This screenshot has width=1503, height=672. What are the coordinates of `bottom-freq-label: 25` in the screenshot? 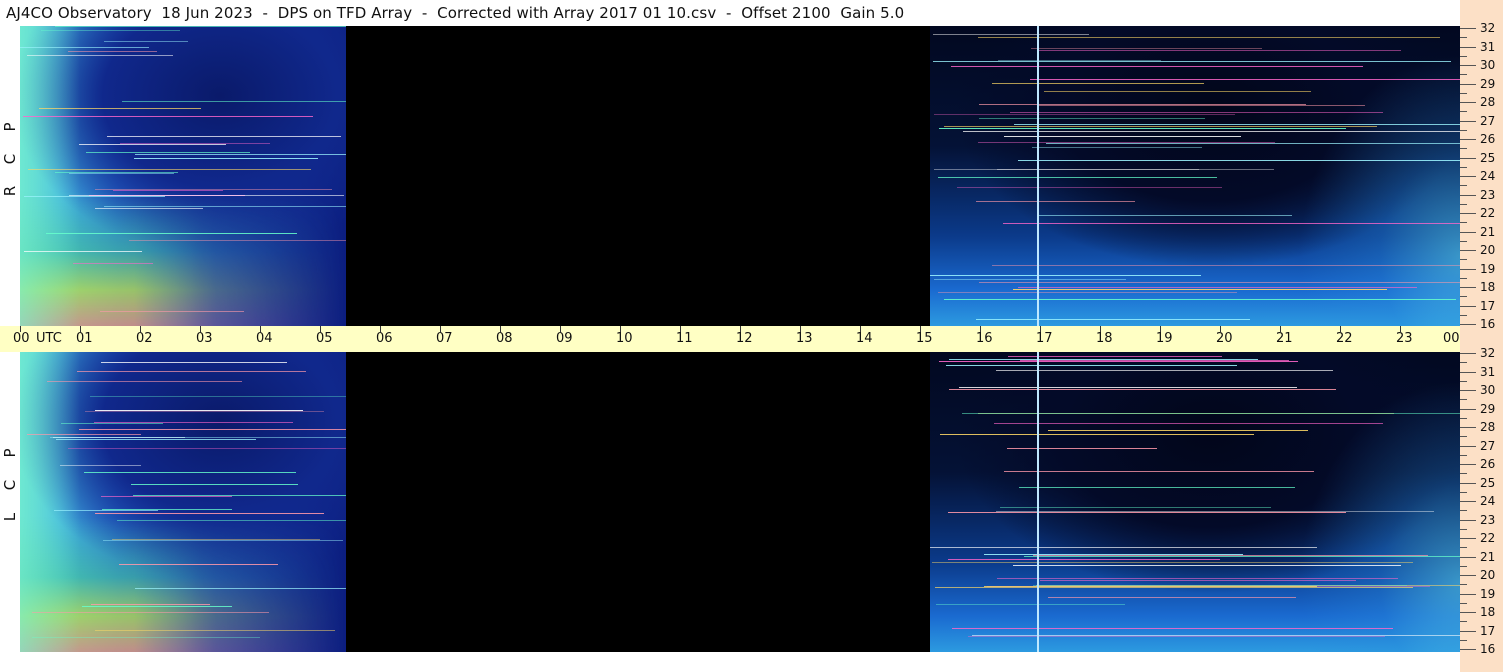 It's located at (1488, 482).